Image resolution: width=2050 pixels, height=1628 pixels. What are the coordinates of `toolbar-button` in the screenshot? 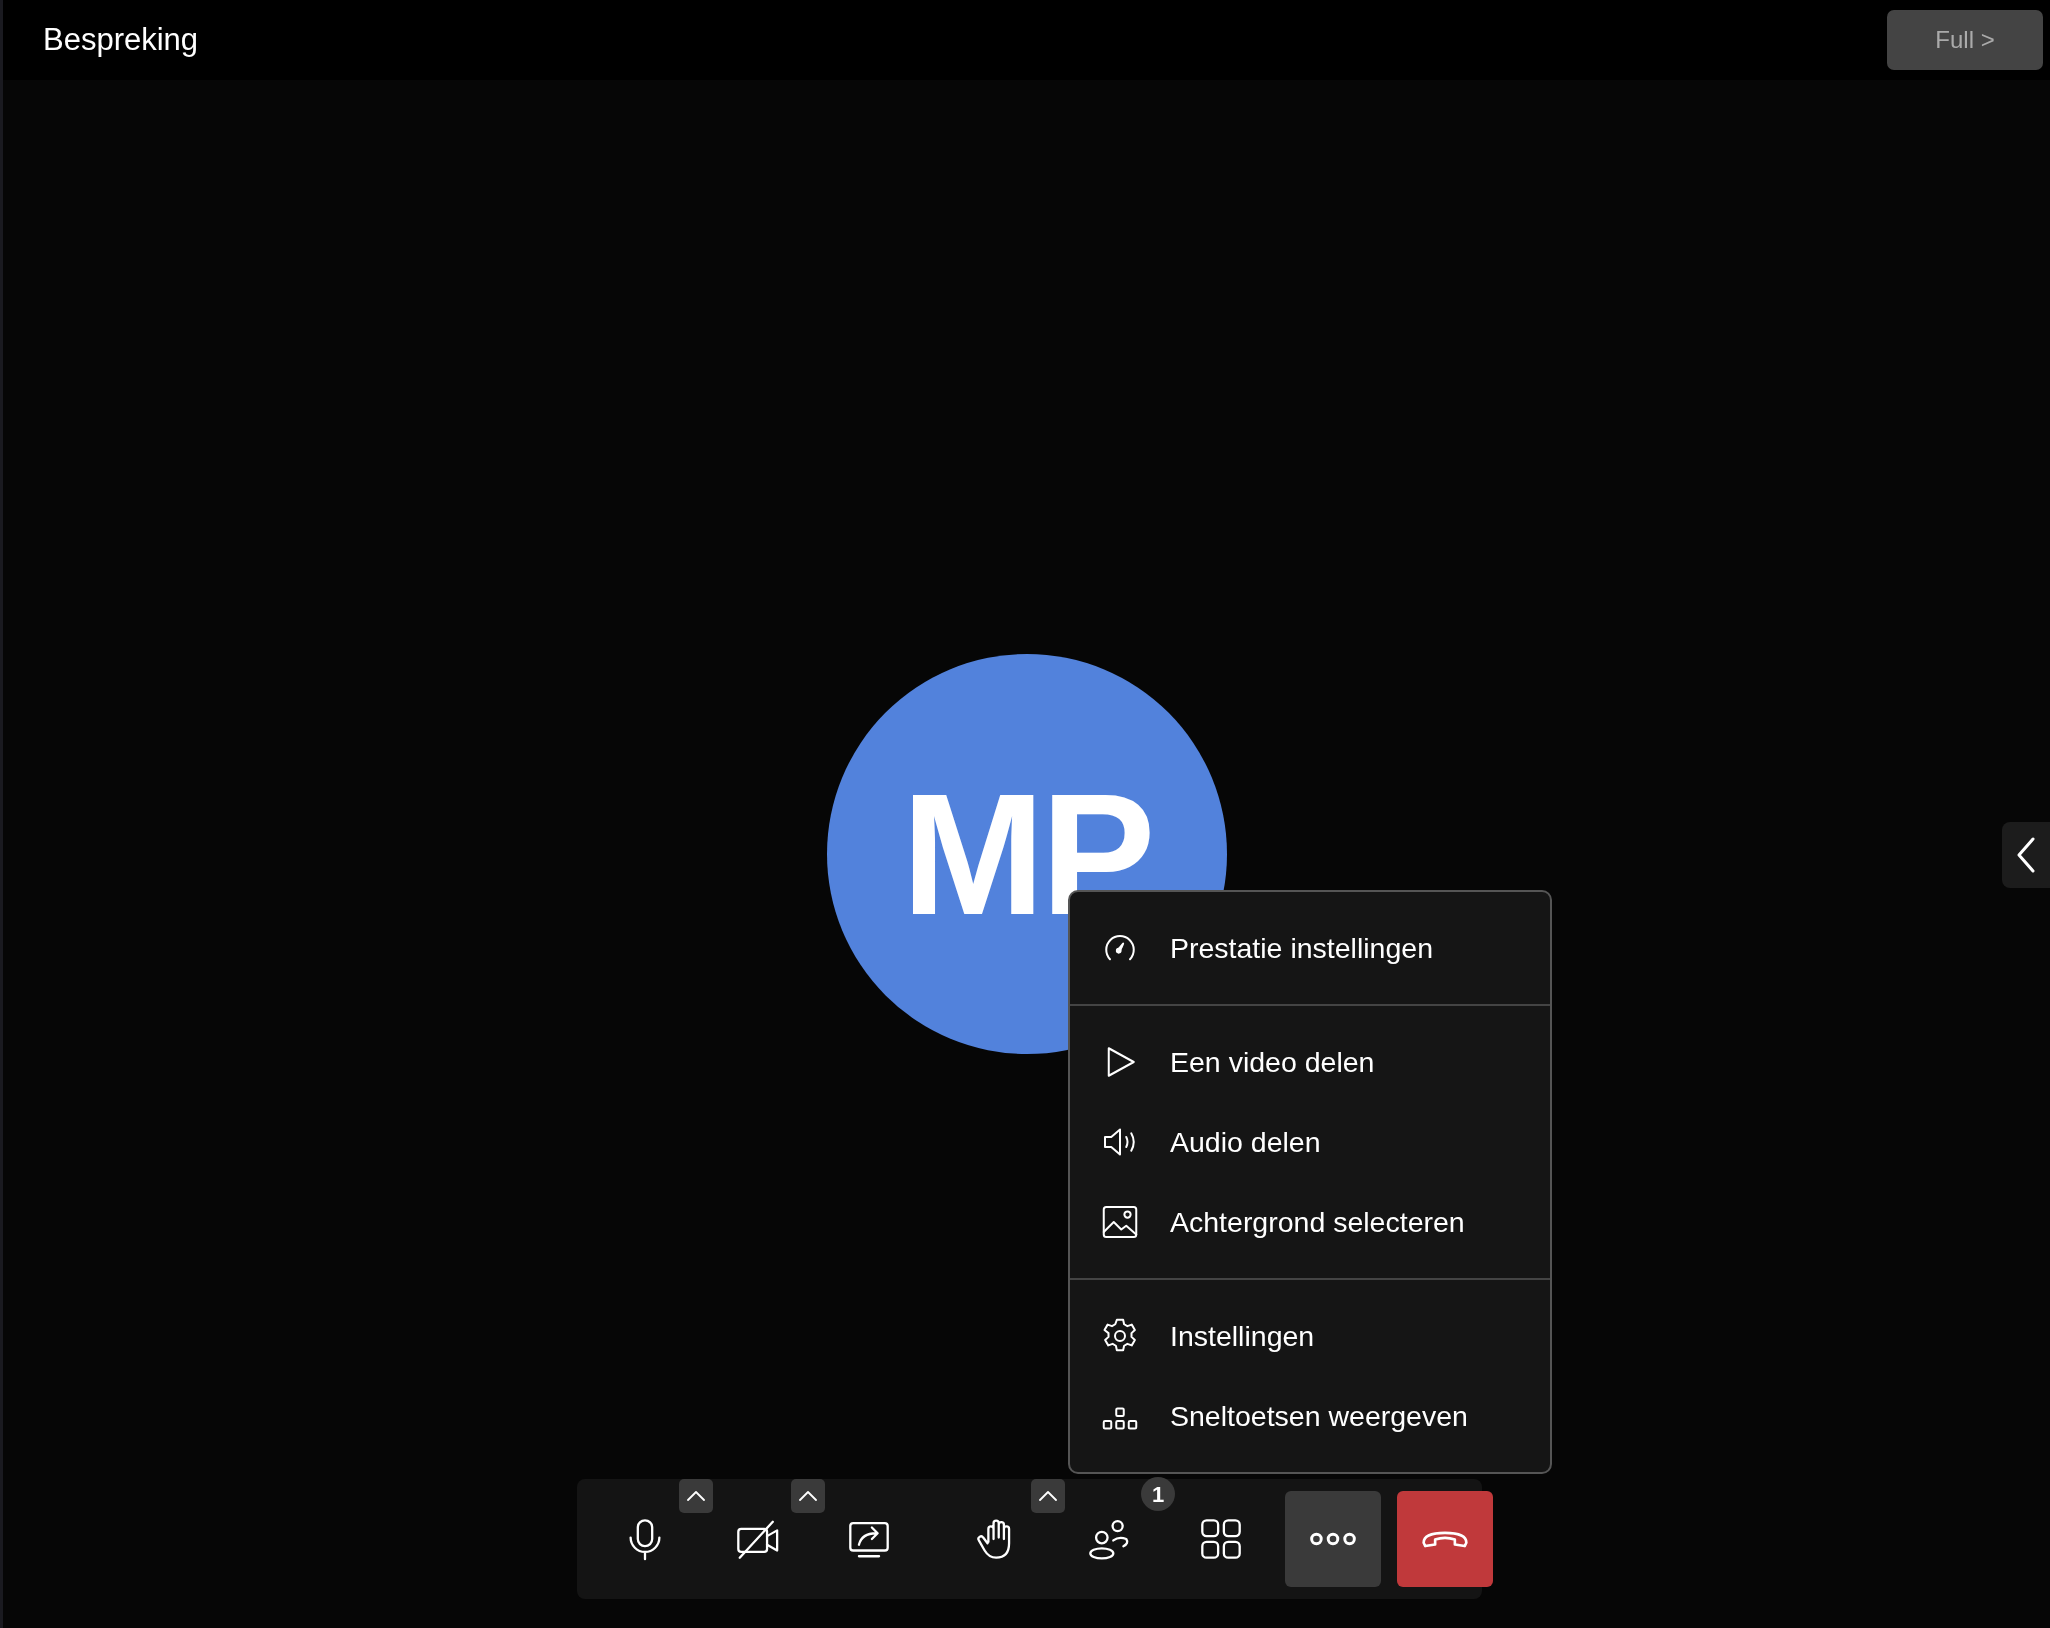 It's located at (1333, 1539).